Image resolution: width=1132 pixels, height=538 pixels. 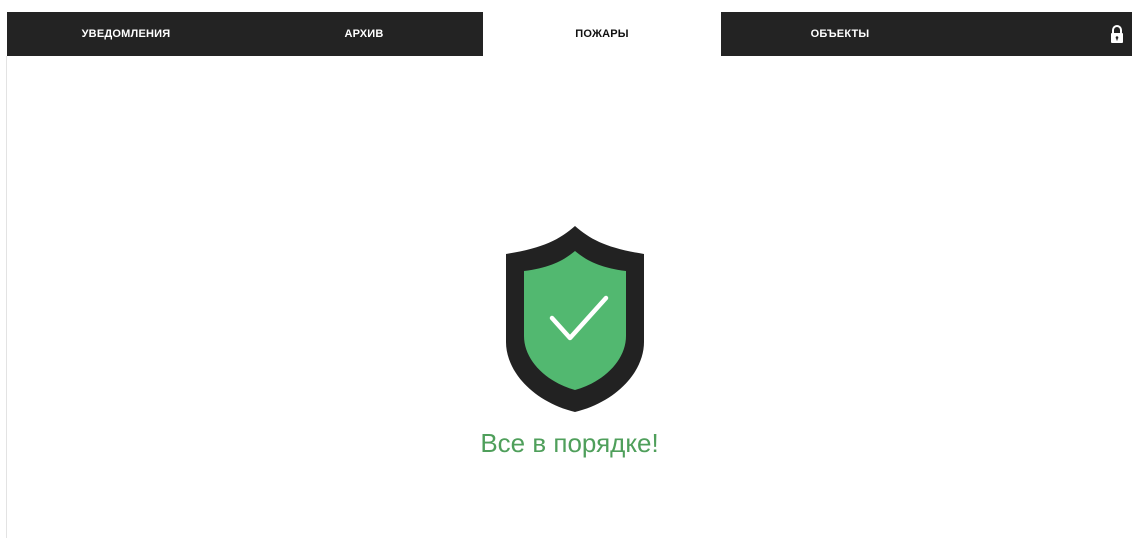 What do you see at coordinates (569, 443) in the screenshot?
I see `status-message: Все в порядке!` at bounding box center [569, 443].